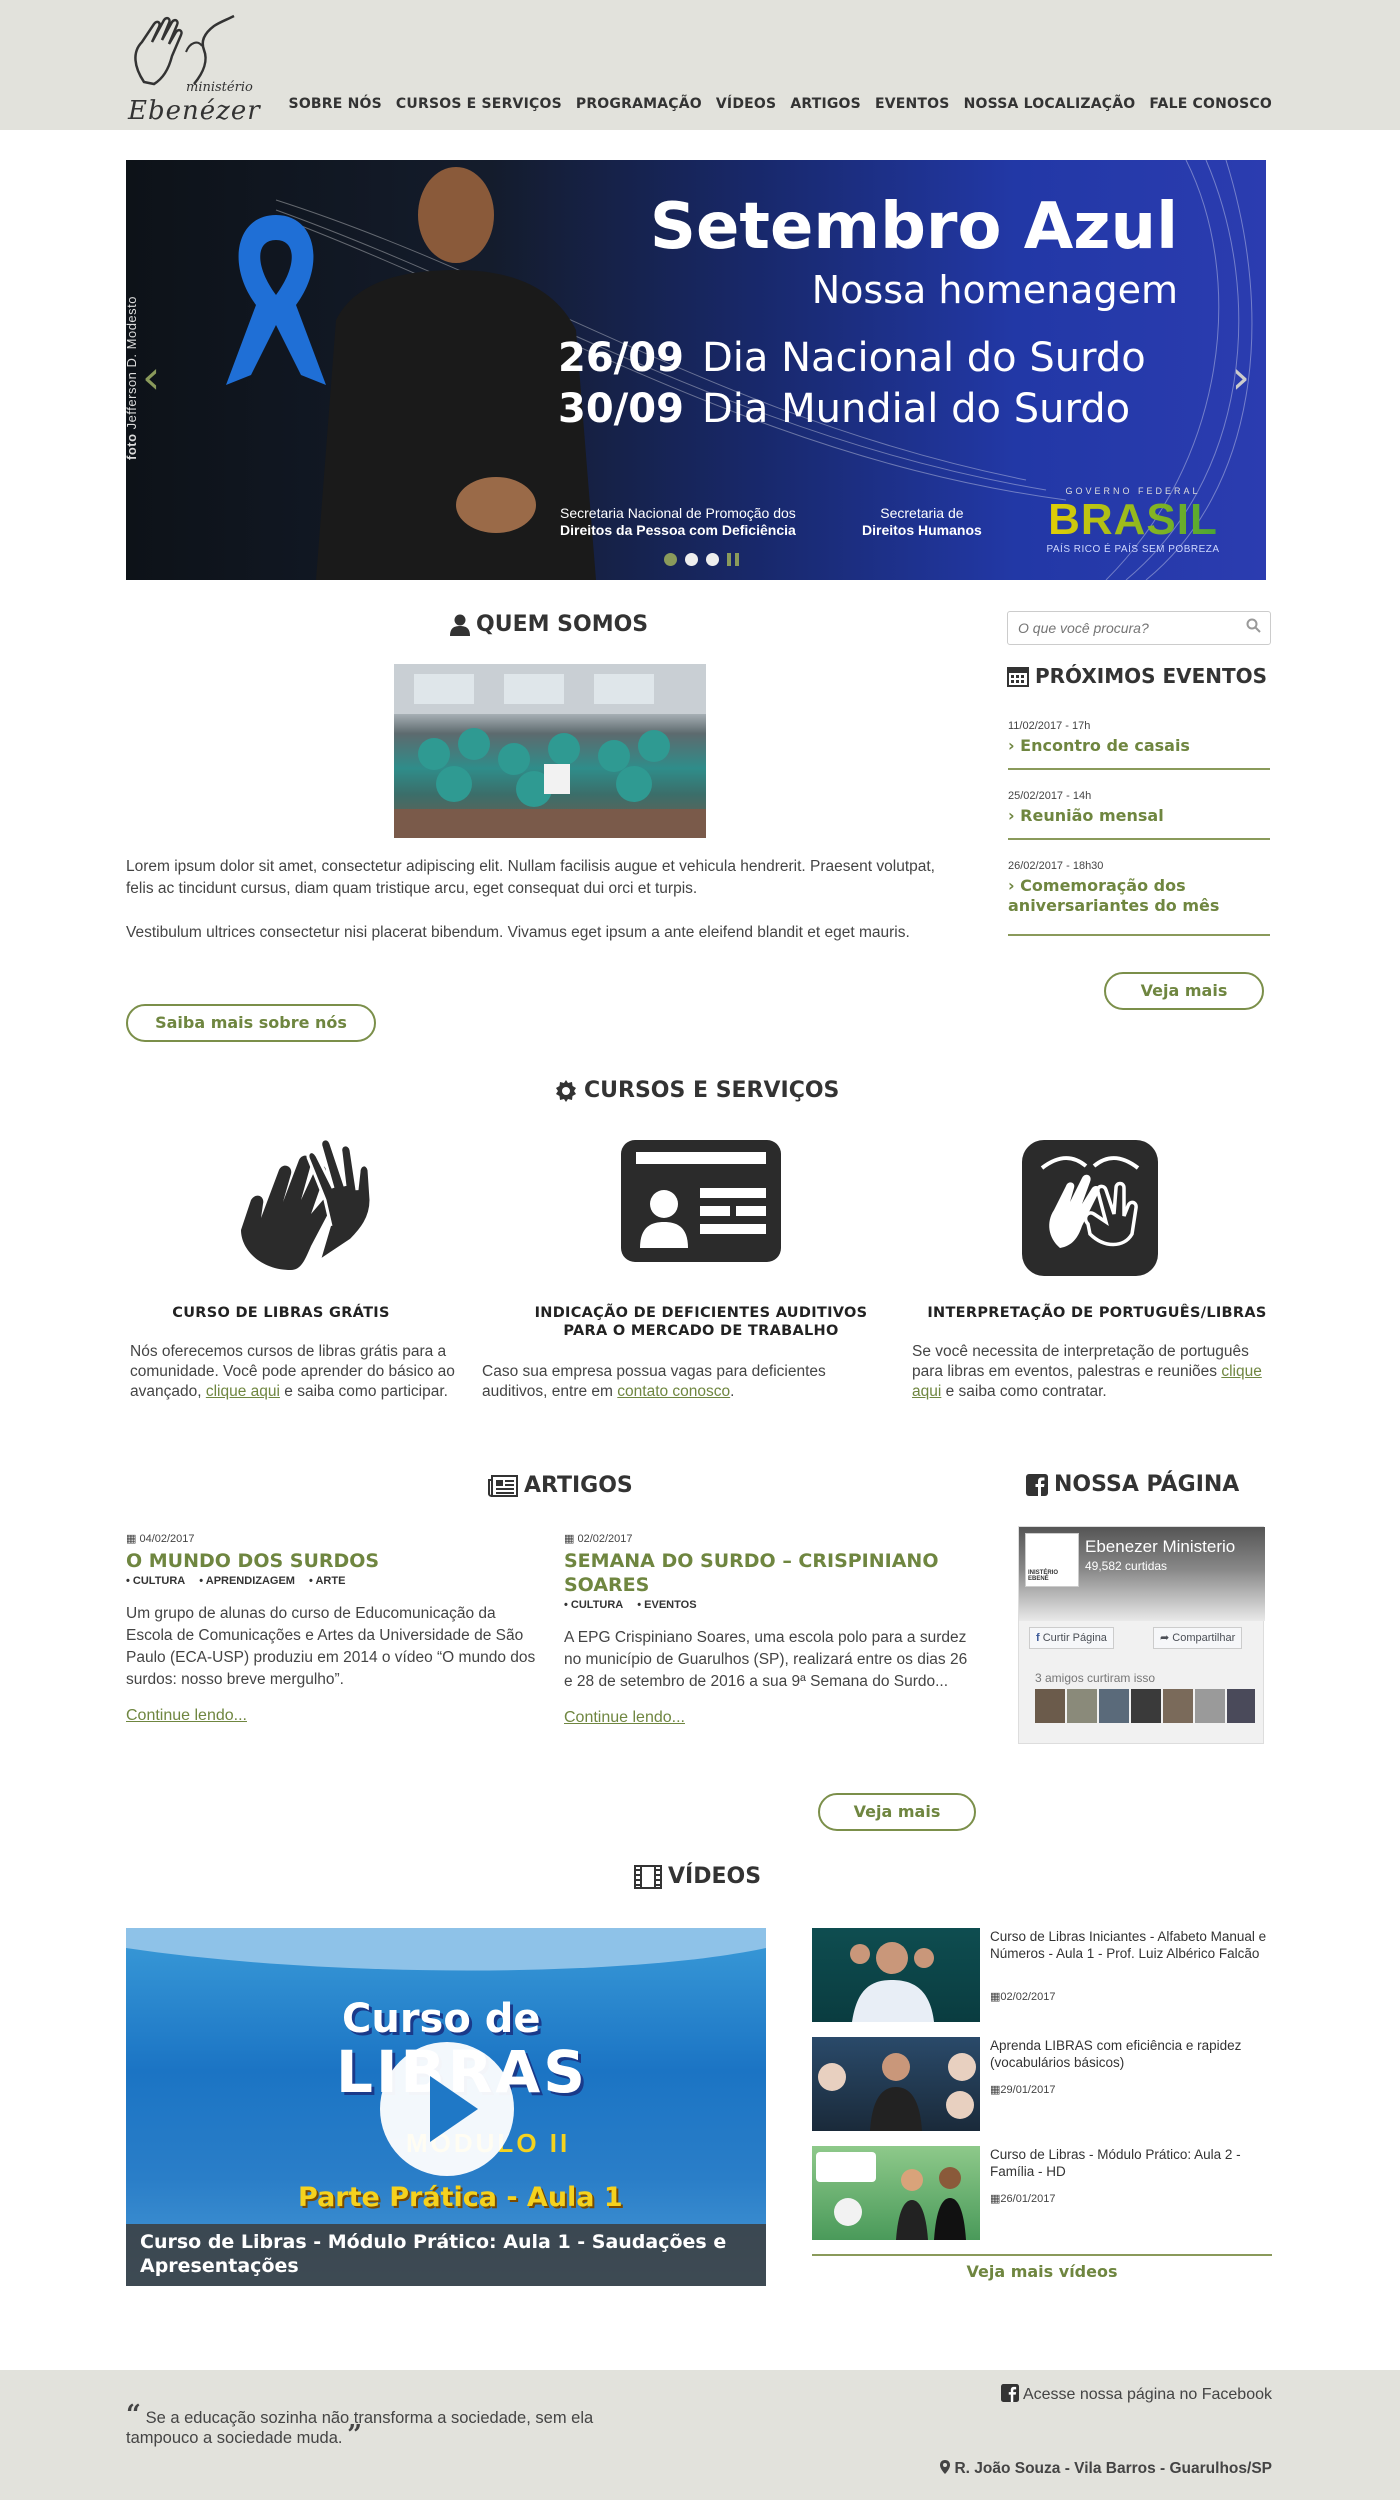 Image resolution: width=1400 pixels, height=2500 pixels. What do you see at coordinates (897, 1812) in the screenshot?
I see `artigos-veja-mais-button: Veja mais` at bounding box center [897, 1812].